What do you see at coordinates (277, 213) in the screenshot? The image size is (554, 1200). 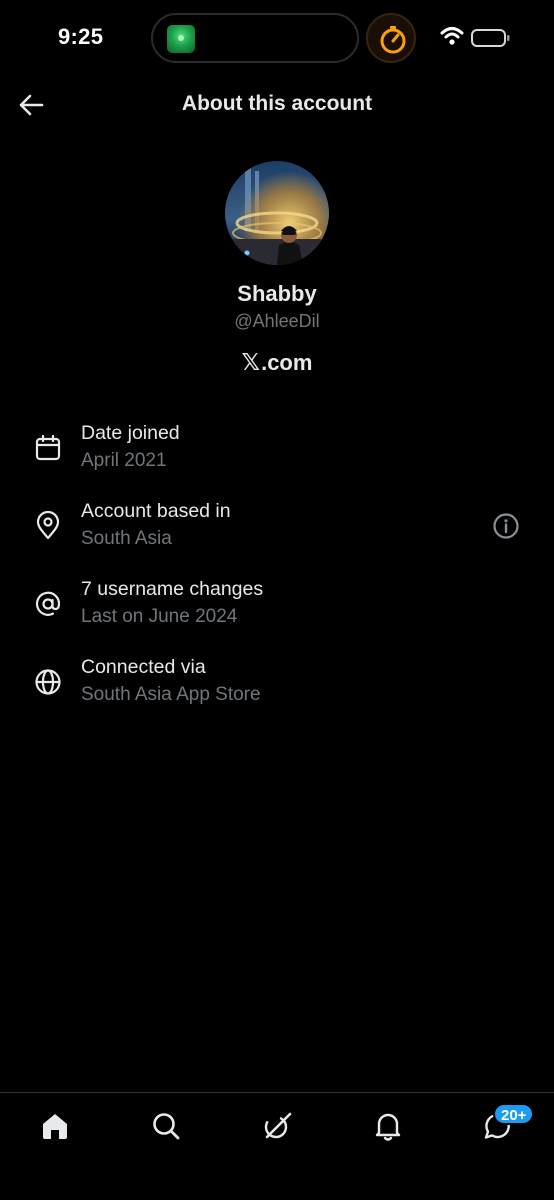 I see `avatar` at bounding box center [277, 213].